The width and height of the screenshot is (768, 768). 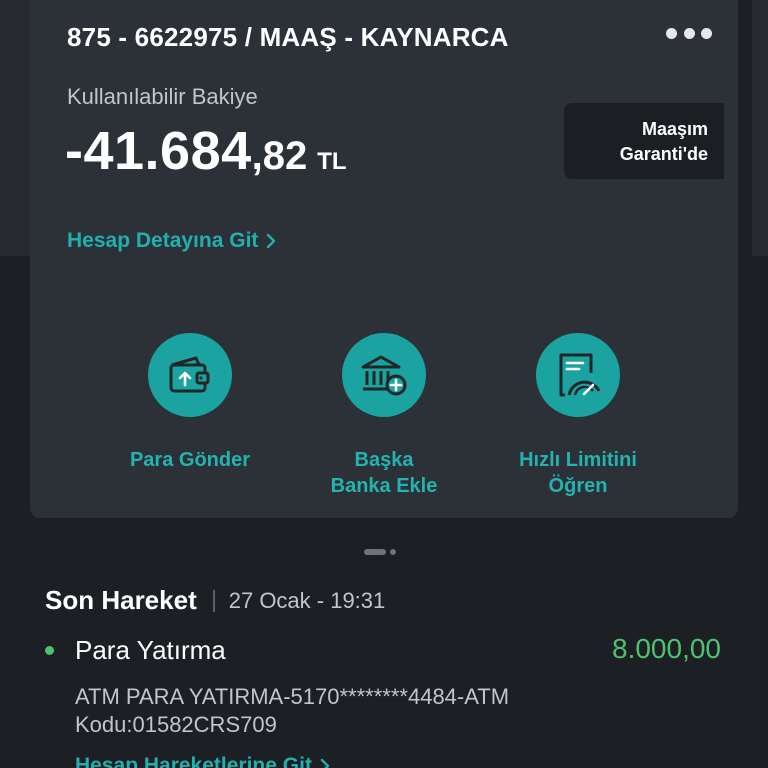 I want to click on quick-limit-button, so click(x=578, y=375).